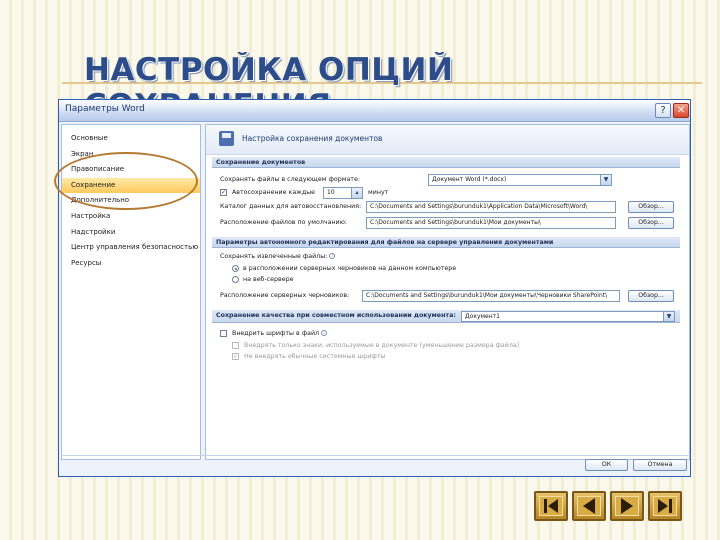 This screenshot has width=720, height=540. Describe the element at coordinates (131, 217) in the screenshot. I see `nav-item-customize: Настройка` at that location.